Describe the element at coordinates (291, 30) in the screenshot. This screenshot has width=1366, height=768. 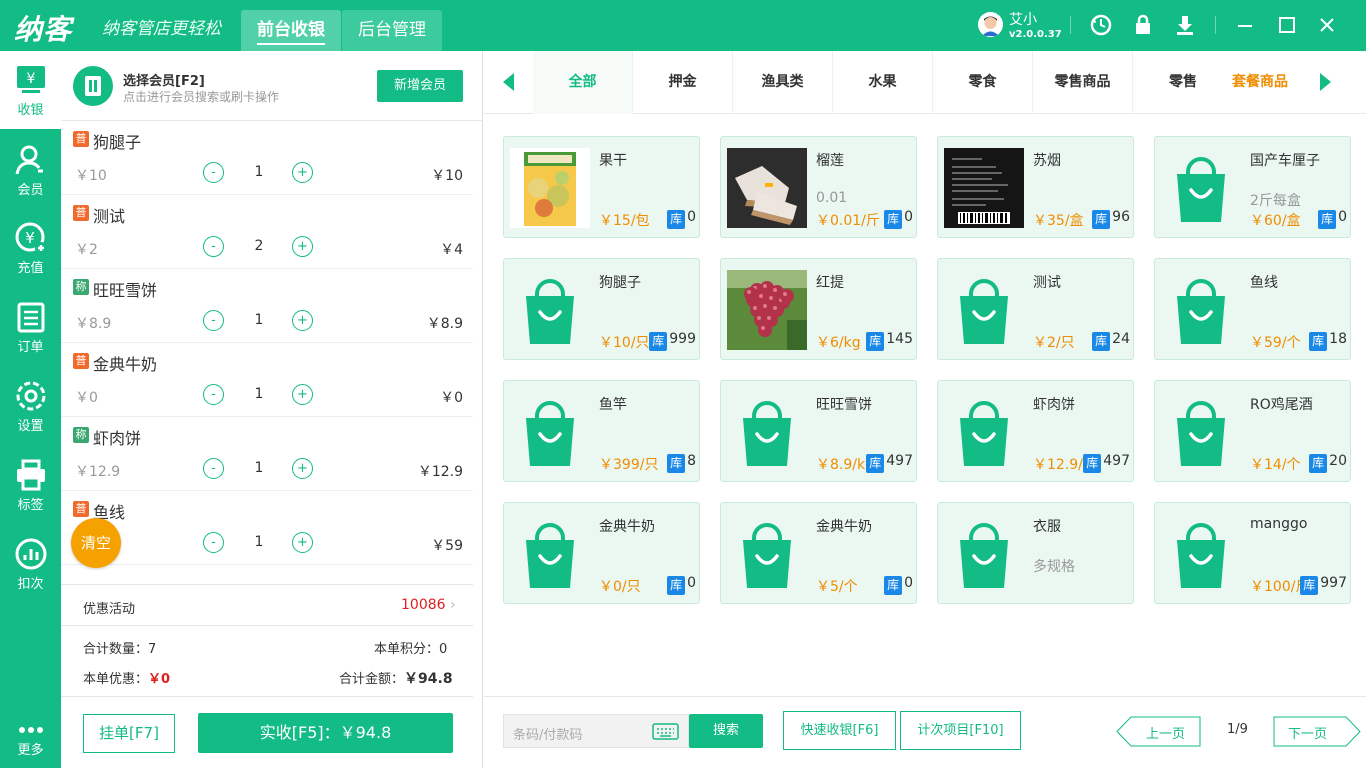
I see `tab-front-cashier: 前台收银` at that location.